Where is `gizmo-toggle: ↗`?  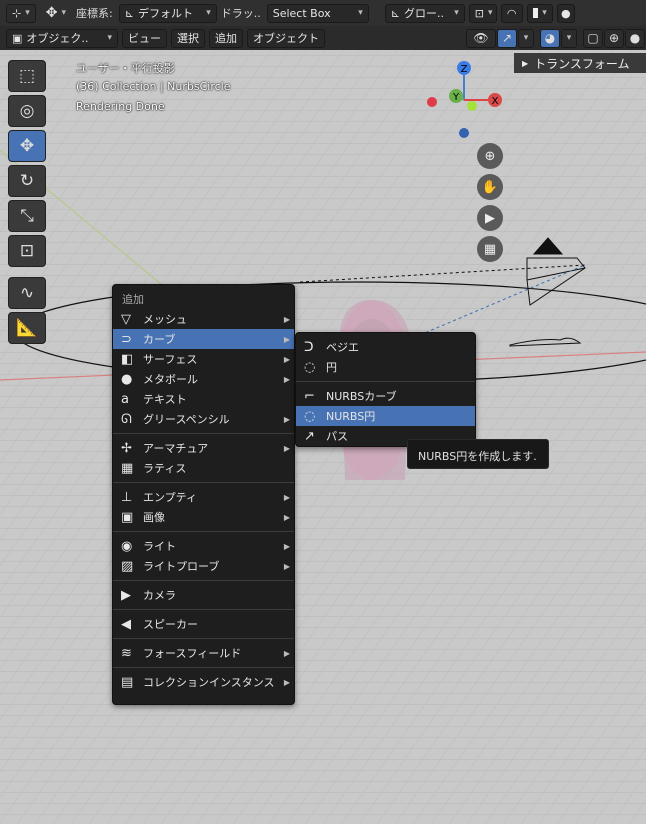 gizmo-toggle: ↗ is located at coordinates (507, 38).